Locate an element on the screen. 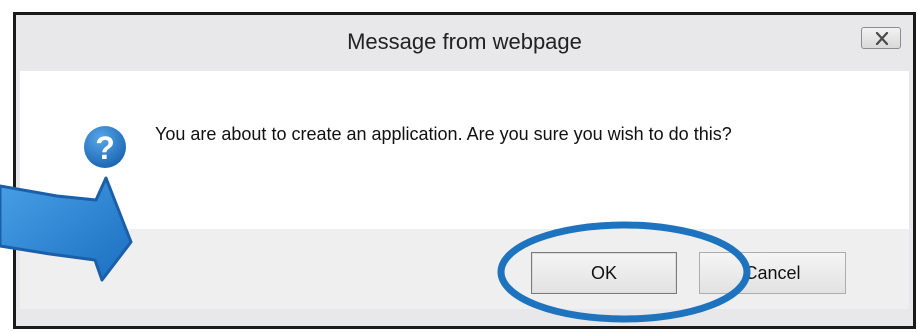 The width and height of the screenshot is (918, 332). close-button is located at coordinates (881, 38).